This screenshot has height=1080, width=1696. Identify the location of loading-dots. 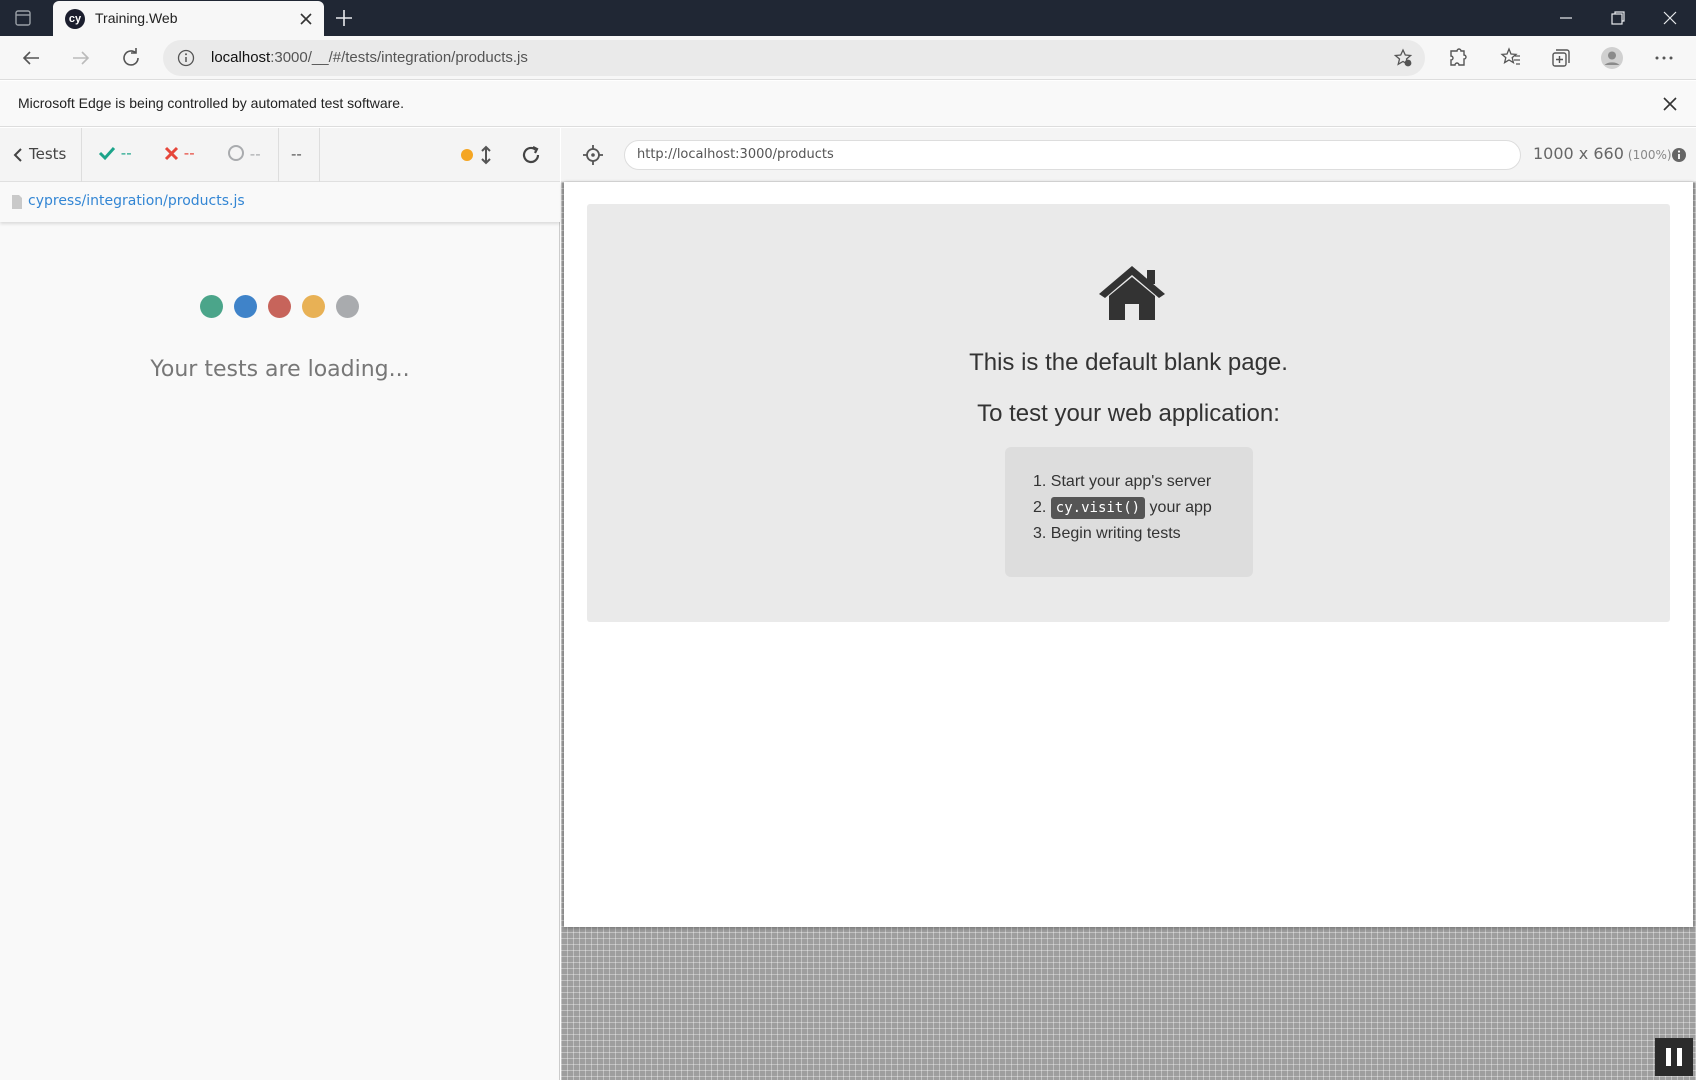
(280, 307).